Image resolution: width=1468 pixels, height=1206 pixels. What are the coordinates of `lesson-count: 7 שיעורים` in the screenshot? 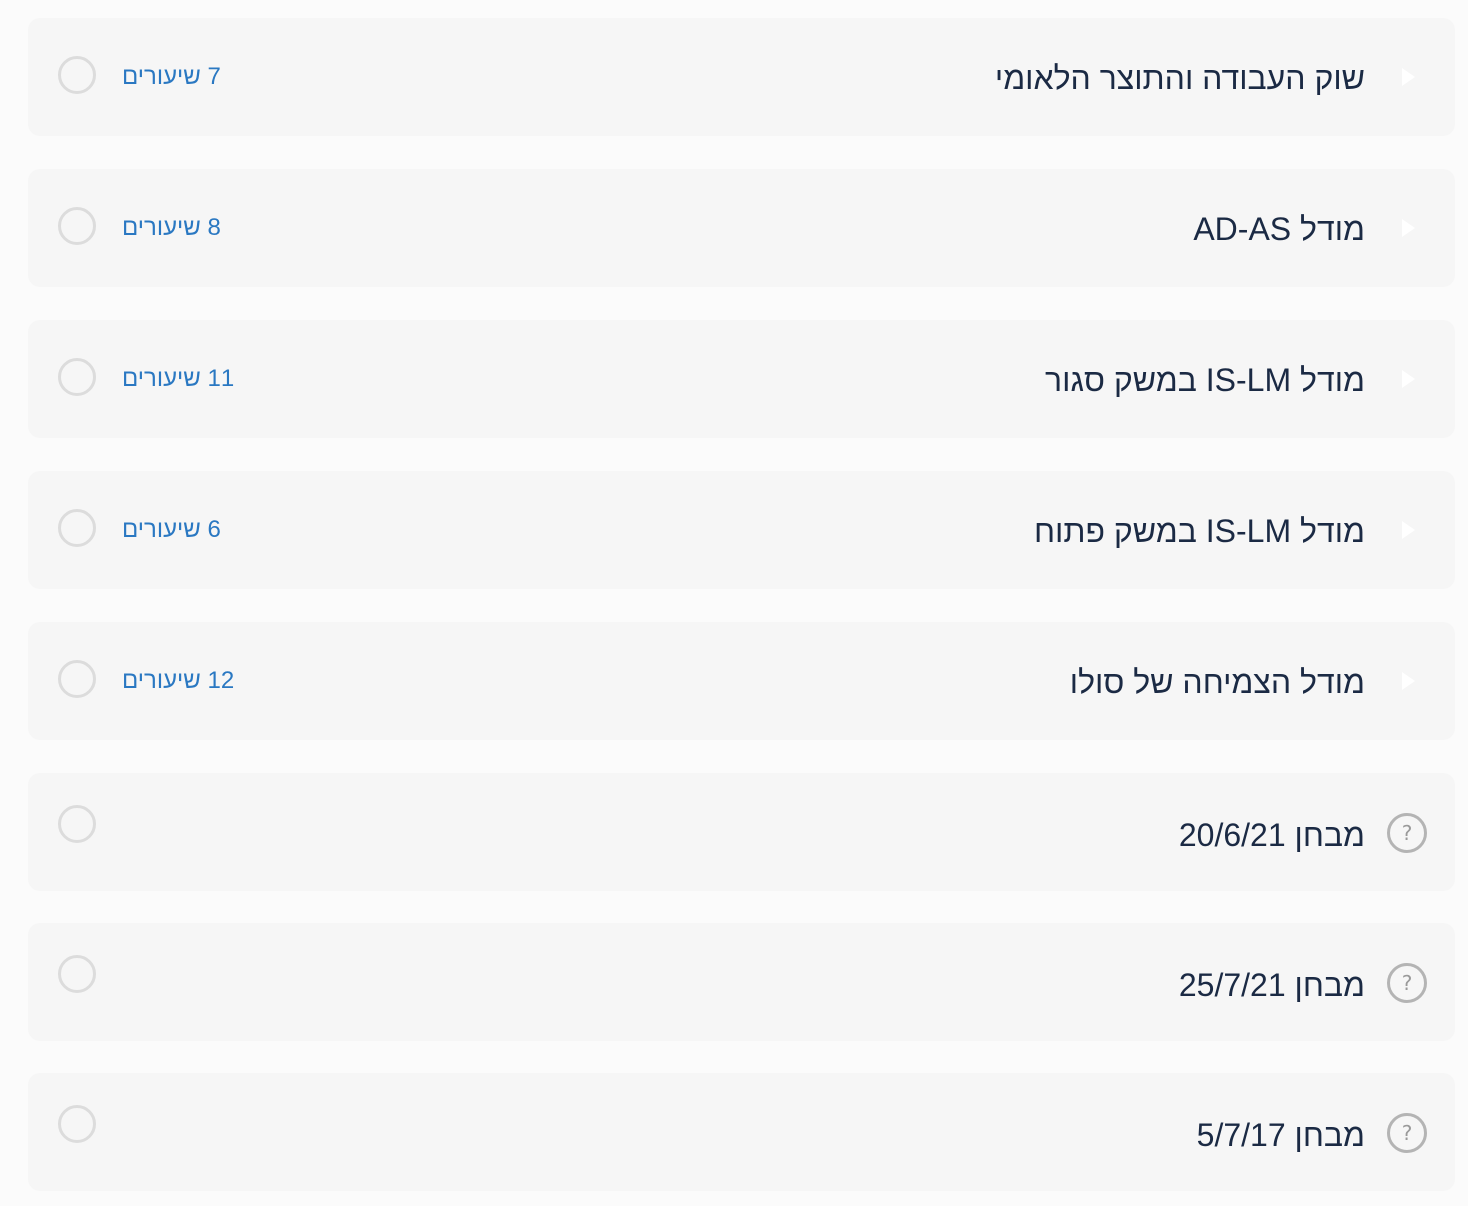 It's located at (171, 76).